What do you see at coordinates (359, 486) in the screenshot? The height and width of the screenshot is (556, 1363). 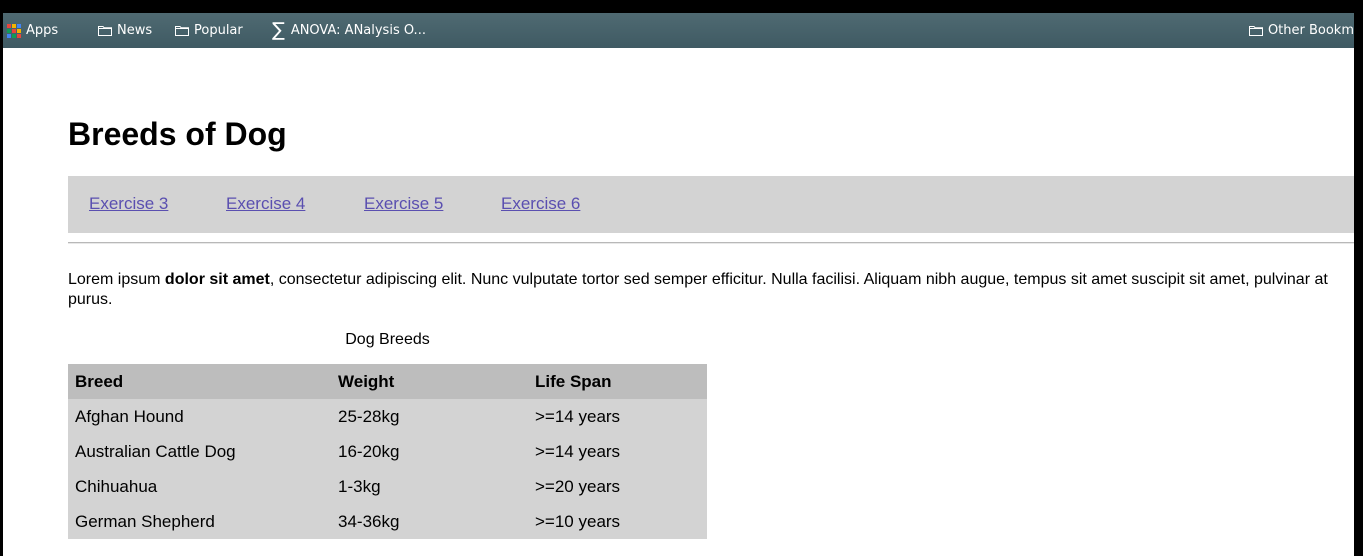 I see `cell-weight: 1-3kg` at bounding box center [359, 486].